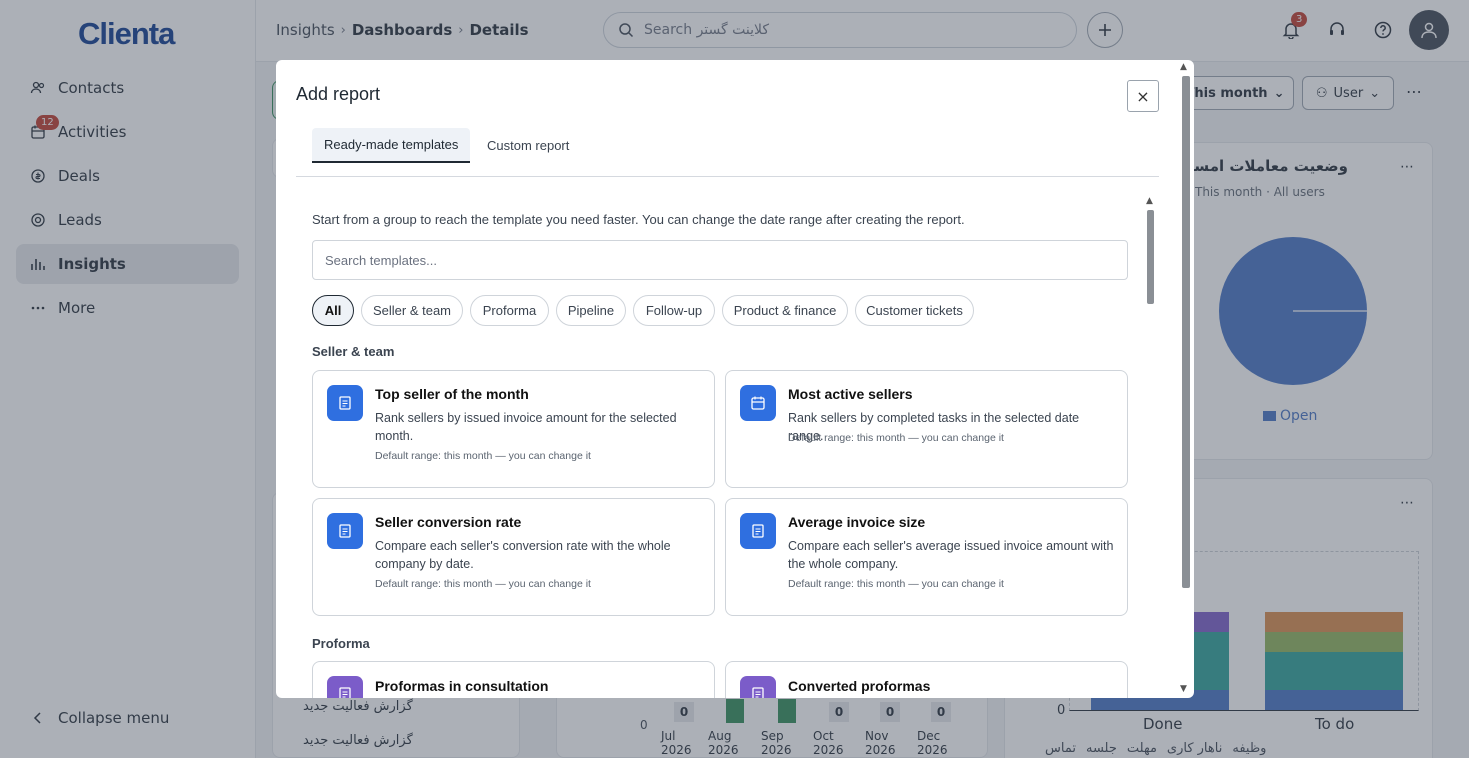 The height and width of the screenshot is (758, 1469). I want to click on tab-ready-made-templates: Ready-made templates, so click(391, 145).